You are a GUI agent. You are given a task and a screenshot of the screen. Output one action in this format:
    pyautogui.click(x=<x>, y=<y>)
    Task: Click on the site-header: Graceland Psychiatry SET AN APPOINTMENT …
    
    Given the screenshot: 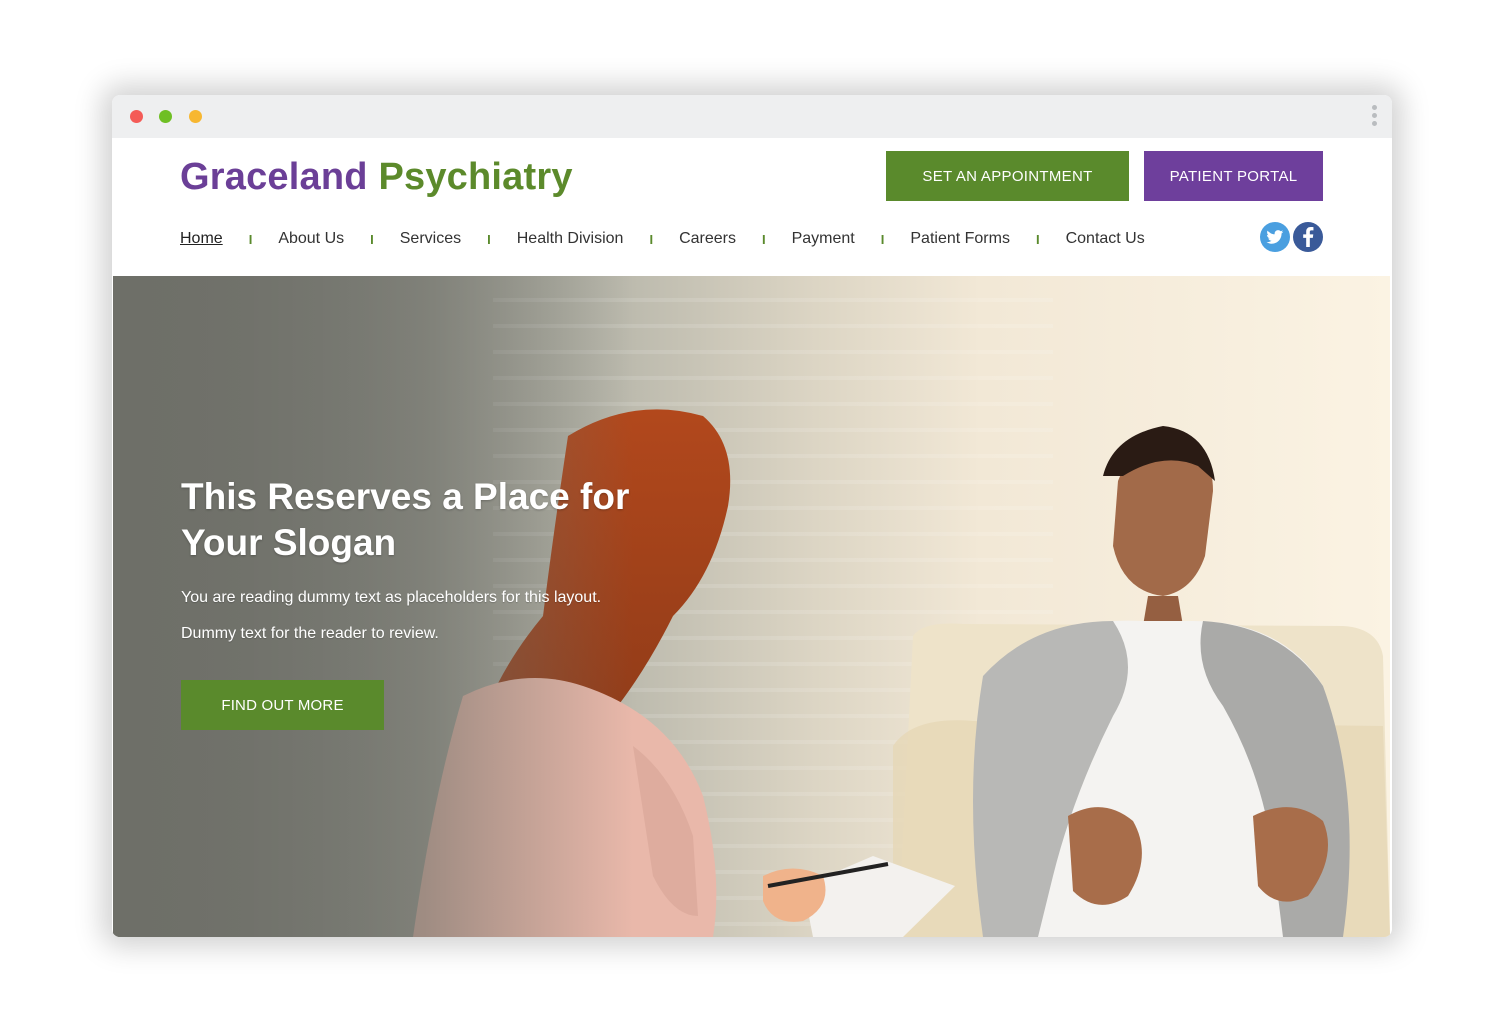 What is the action you would take?
    pyautogui.click(x=752, y=207)
    